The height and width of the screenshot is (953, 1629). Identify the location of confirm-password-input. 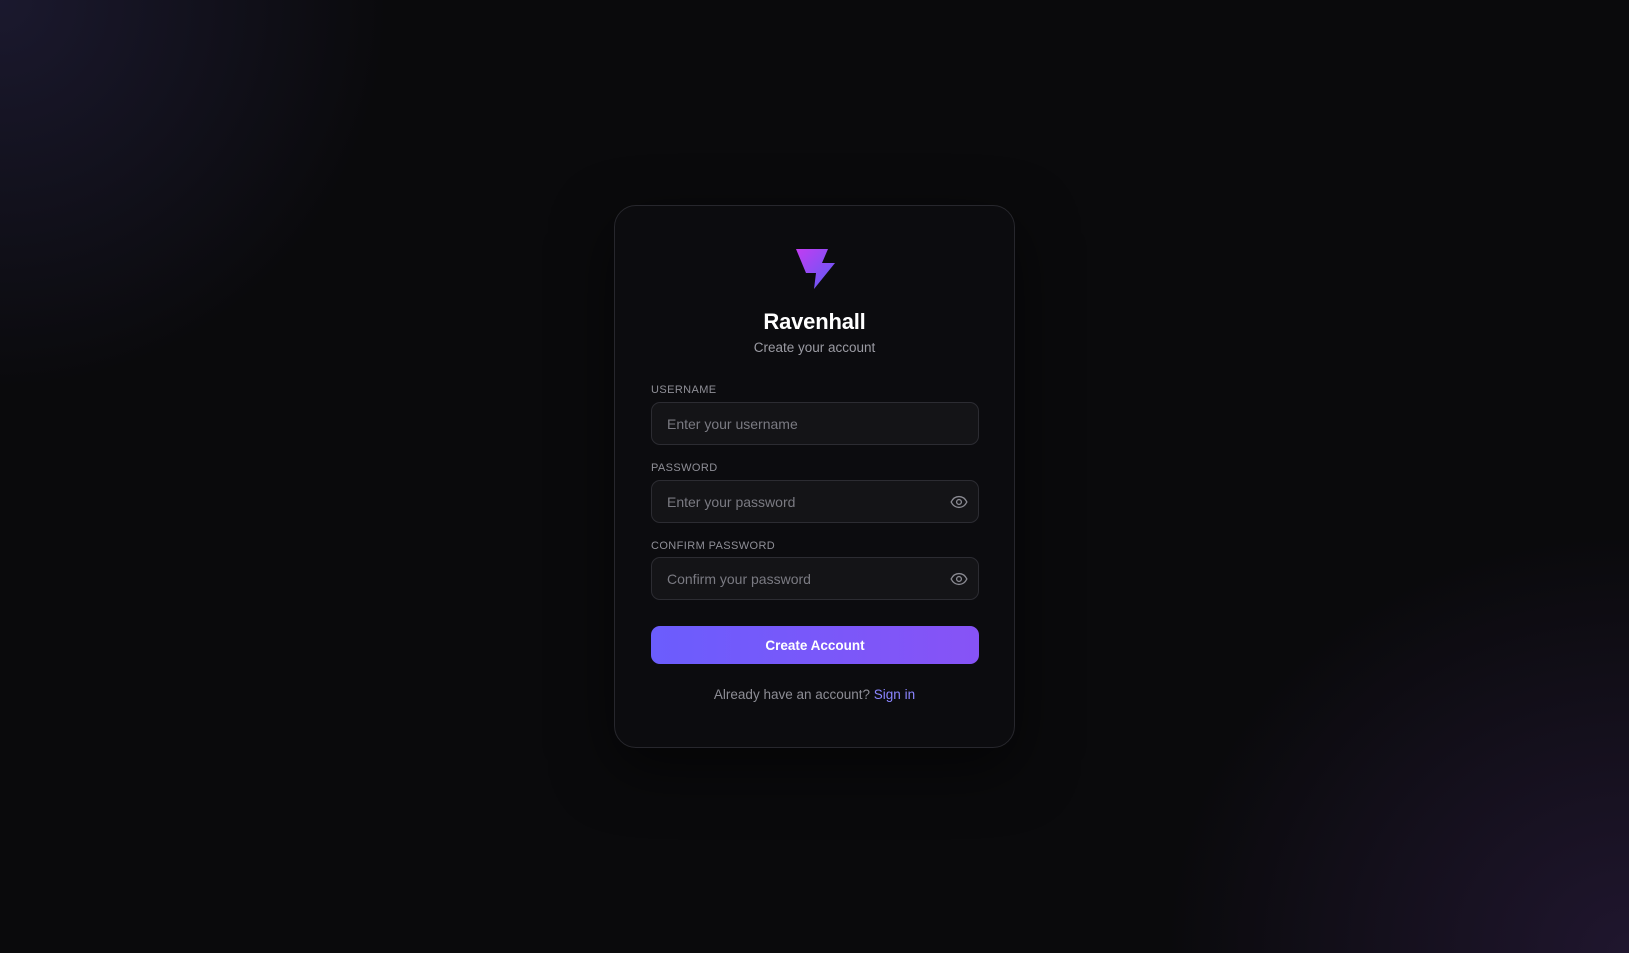
(815, 578).